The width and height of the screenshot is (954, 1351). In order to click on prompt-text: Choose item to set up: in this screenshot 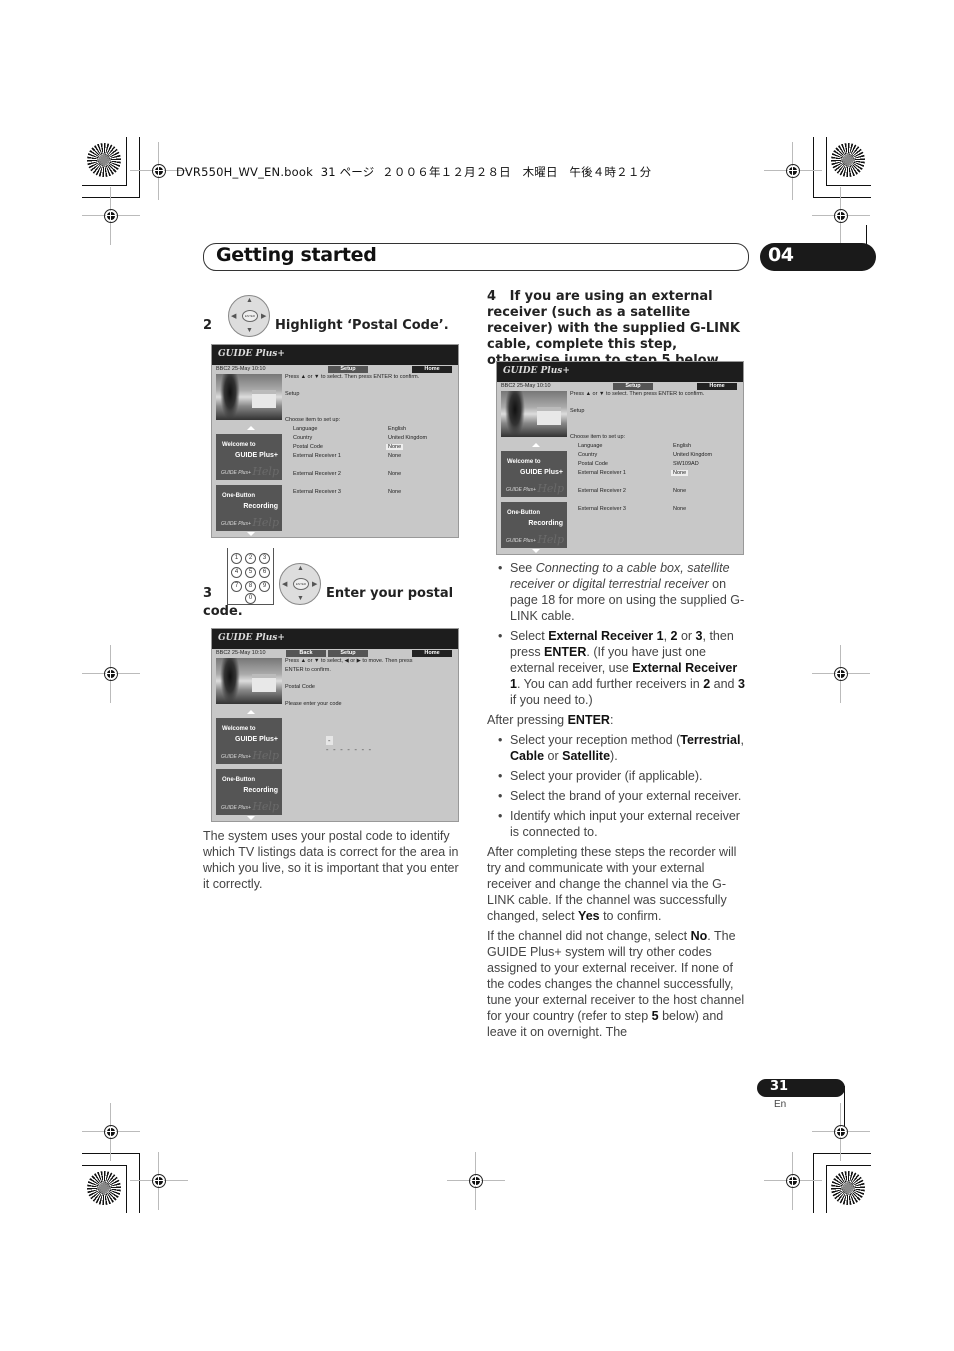, I will do `click(598, 437)`.